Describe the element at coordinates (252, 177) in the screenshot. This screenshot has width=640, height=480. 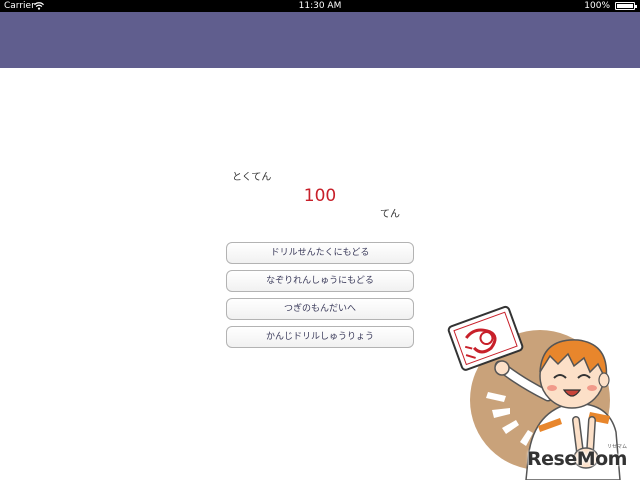
I see `score-label: とくてん` at that location.